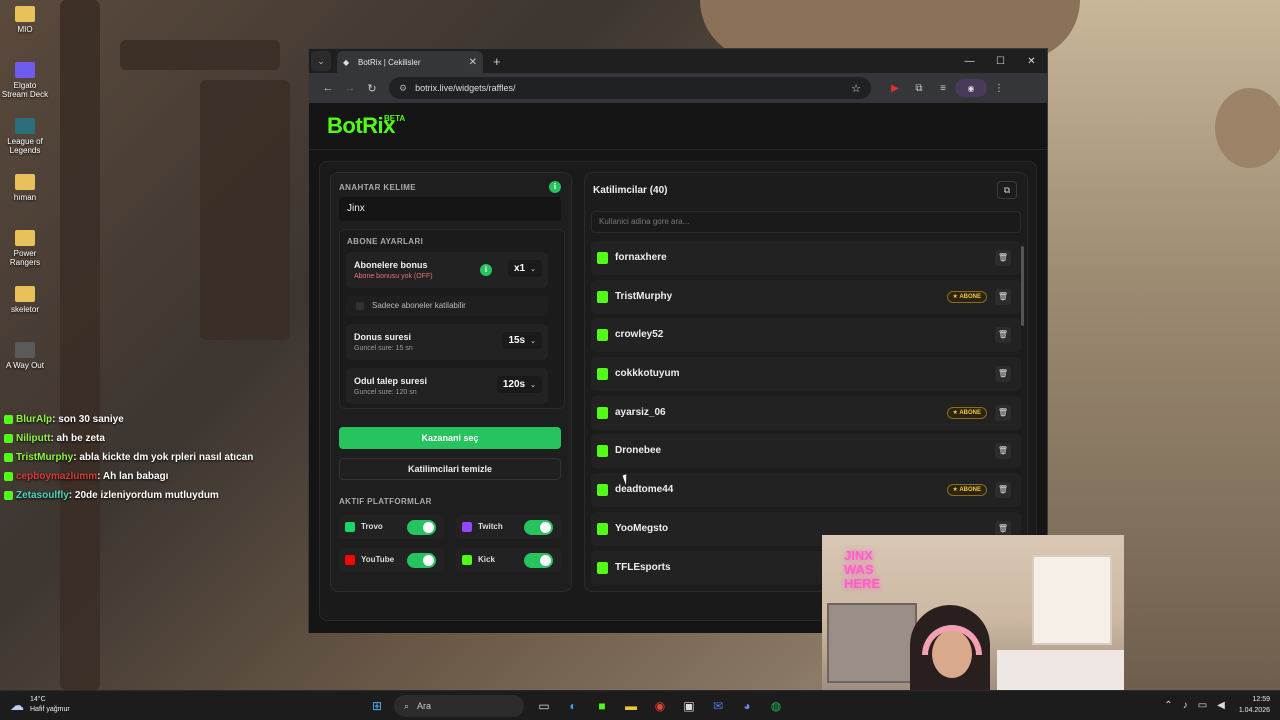 Image resolution: width=1280 pixels, height=720 pixels. Describe the element at coordinates (806, 451) in the screenshot. I see `participant-row: Dronebee 🗑` at that location.